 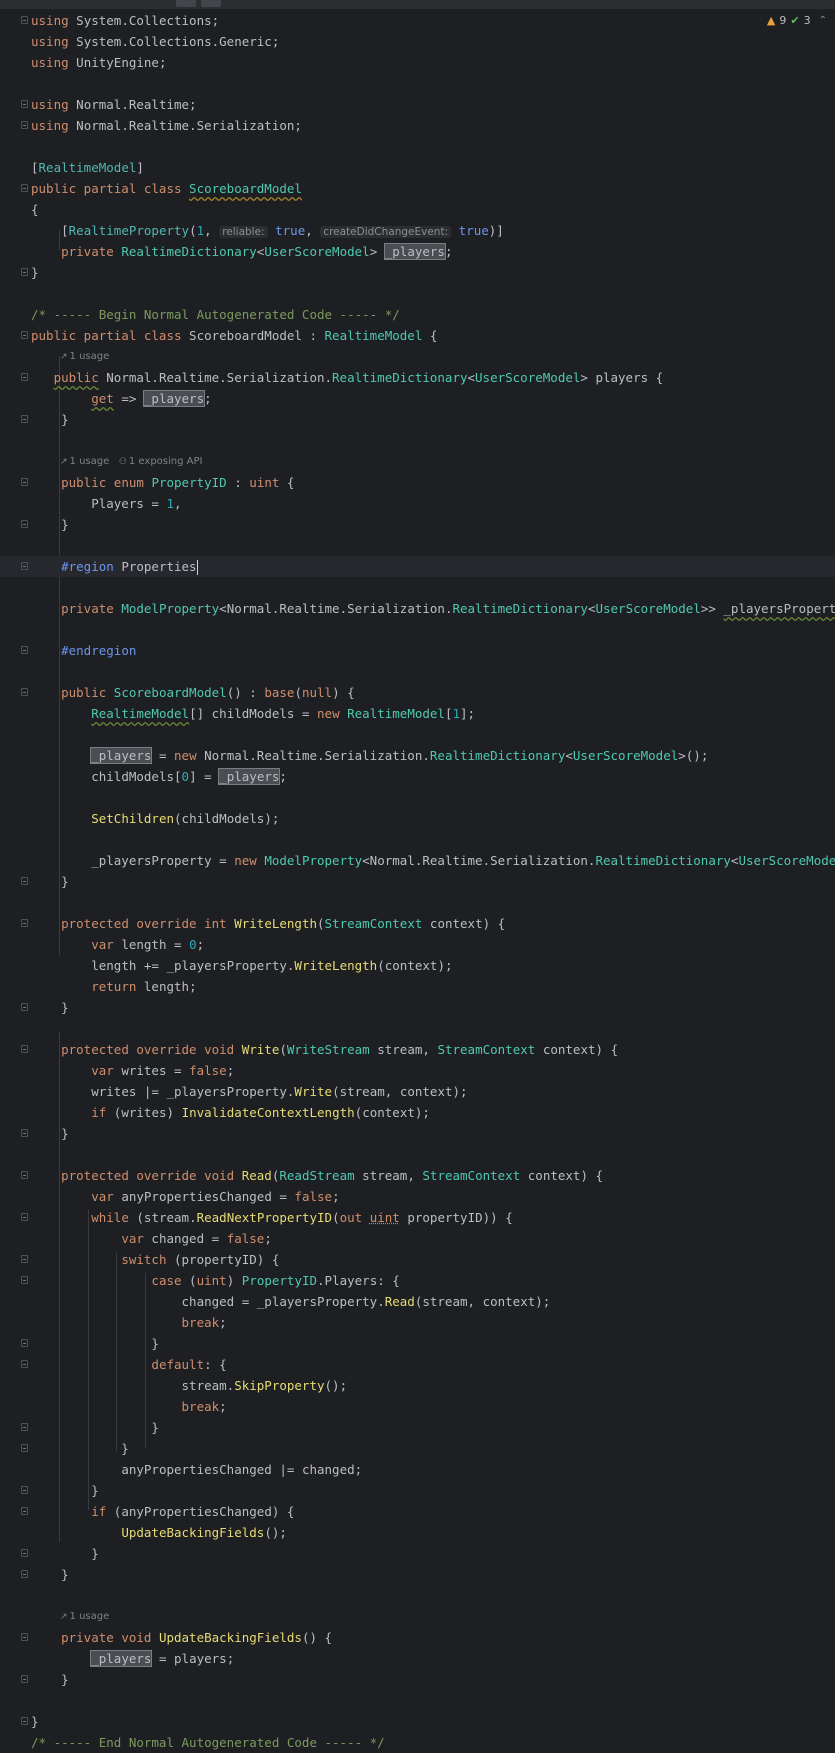 I want to click on code-line: _players = players;, so click(x=417, y=1658).